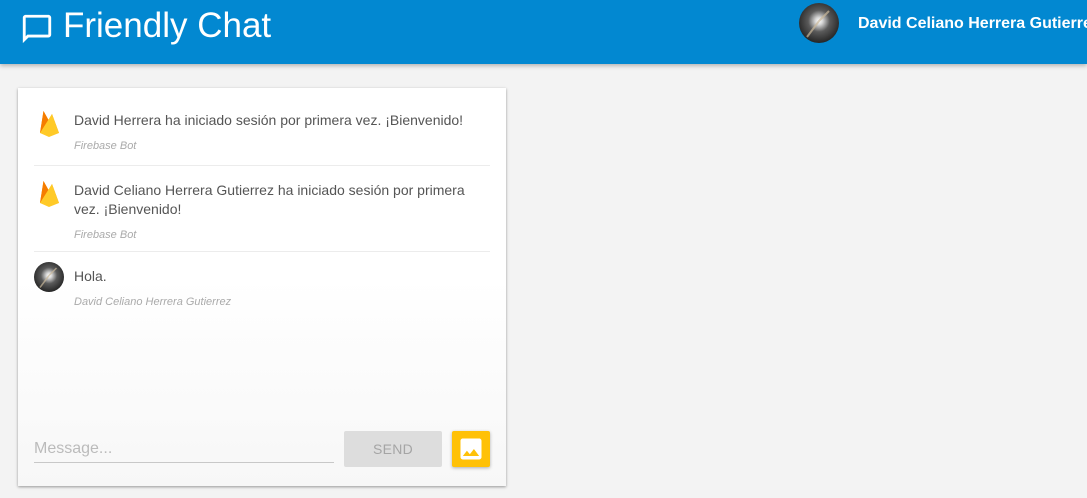 The width and height of the screenshot is (1087, 498). What do you see at coordinates (819, 23) in the screenshot?
I see `user-avatar` at bounding box center [819, 23].